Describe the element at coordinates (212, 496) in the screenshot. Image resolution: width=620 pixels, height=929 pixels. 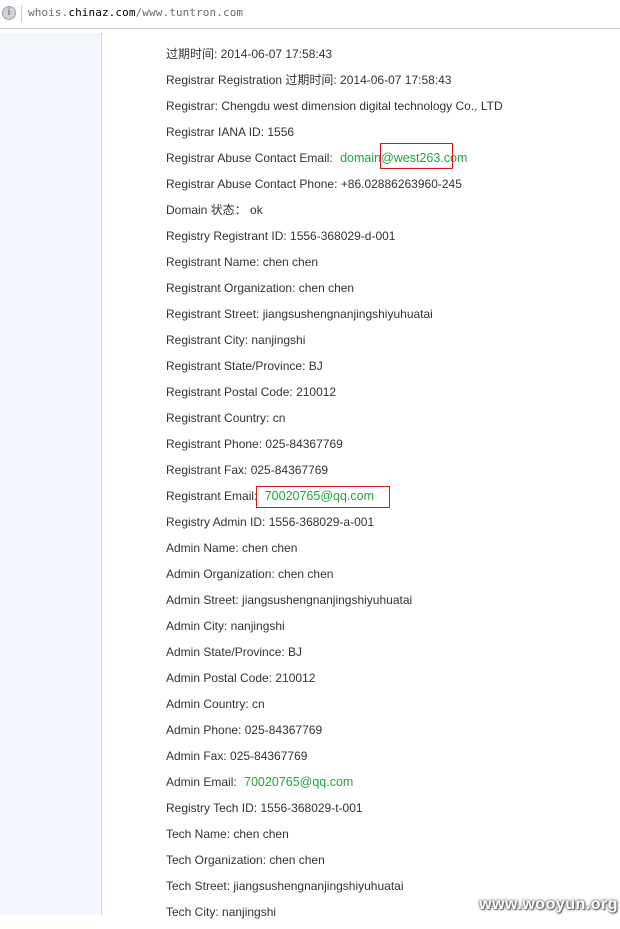
I see `registrant-email-label: Registrant Email:` at that location.